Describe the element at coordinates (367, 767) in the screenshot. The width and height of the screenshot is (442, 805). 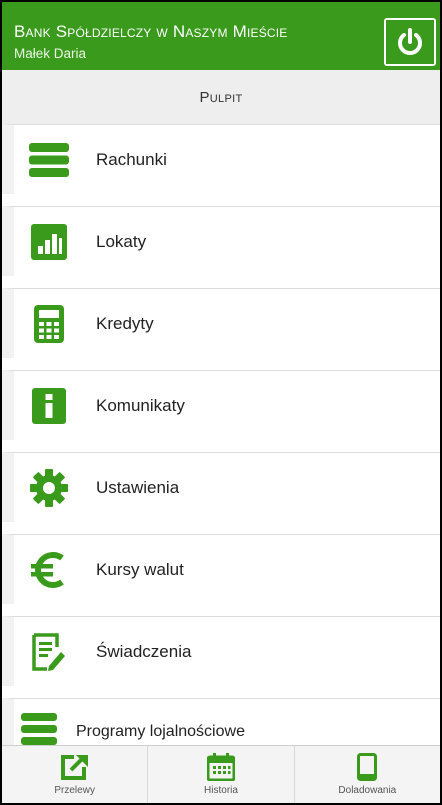
I see `phone-icon` at that location.